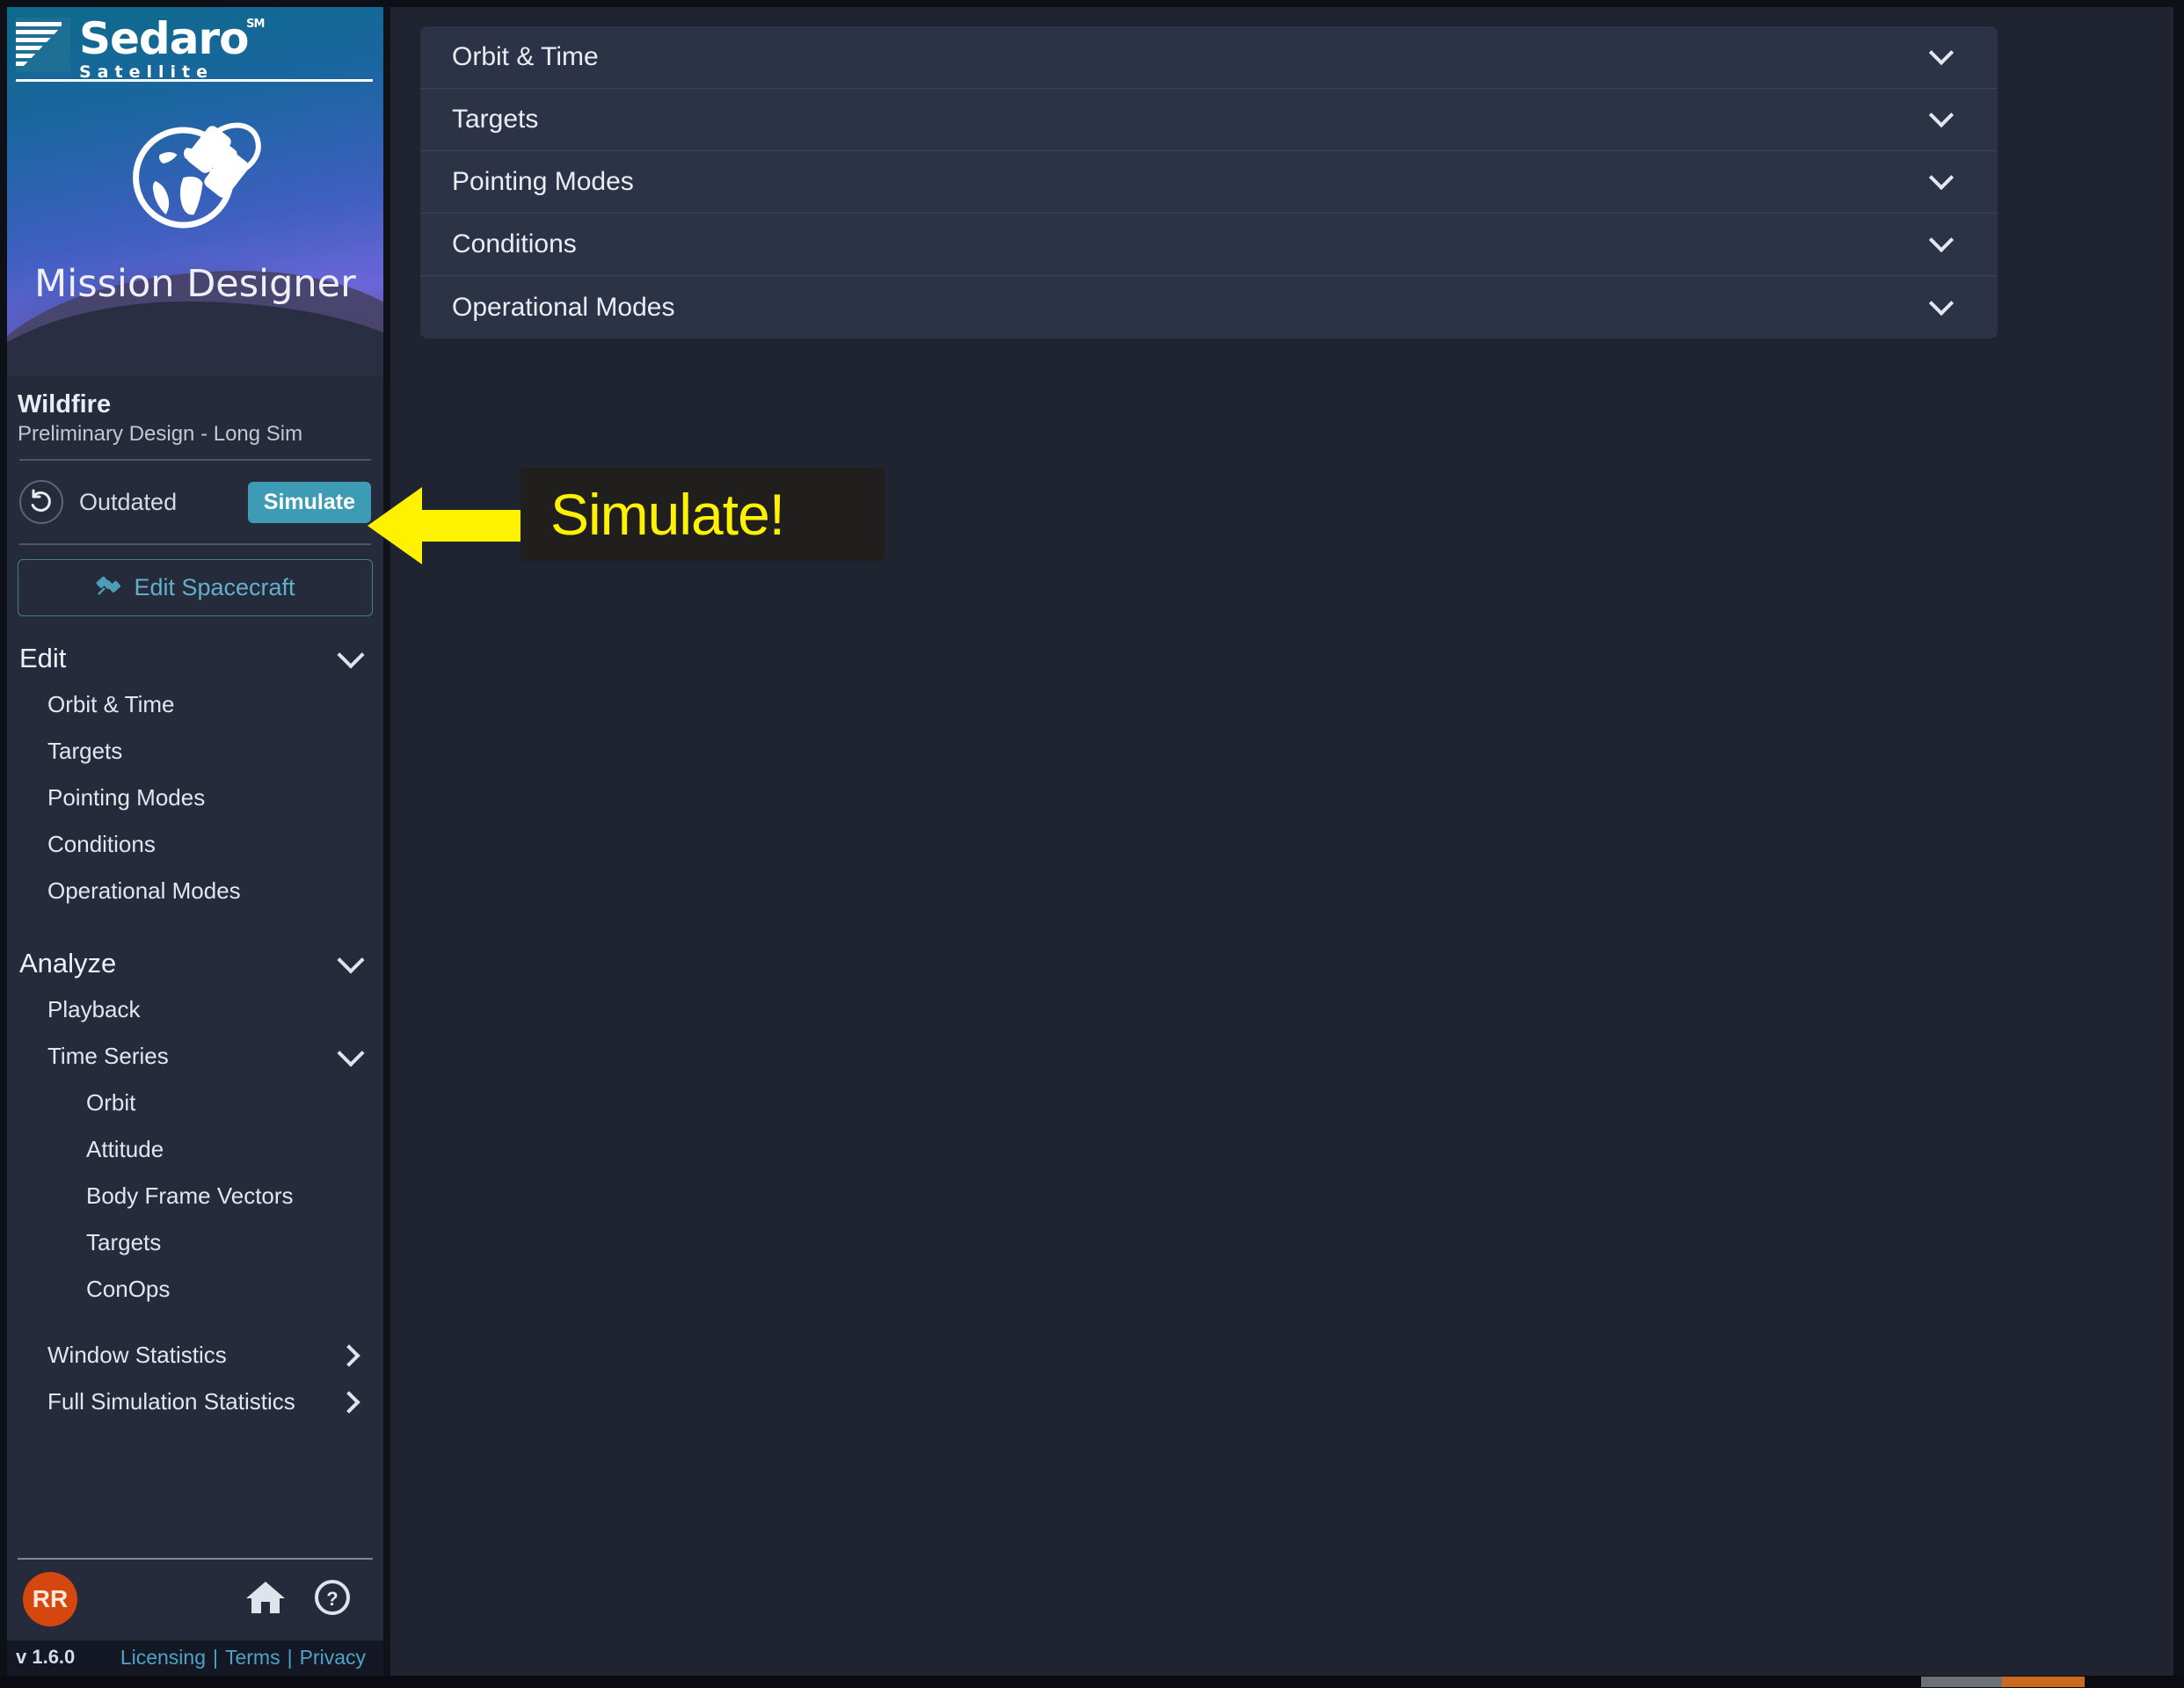 Image resolution: width=2184 pixels, height=1688 pixels. I want to click on sidebar-footer: RR ? v 1.6.0 Licensing | Terms | Privacy, so click(195, 1617).